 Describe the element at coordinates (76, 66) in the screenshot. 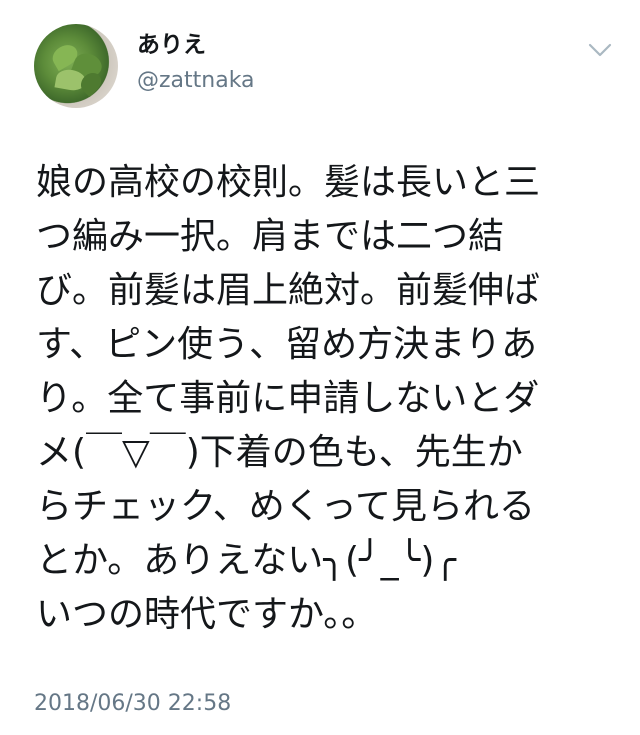

I see `avatar` at that location.